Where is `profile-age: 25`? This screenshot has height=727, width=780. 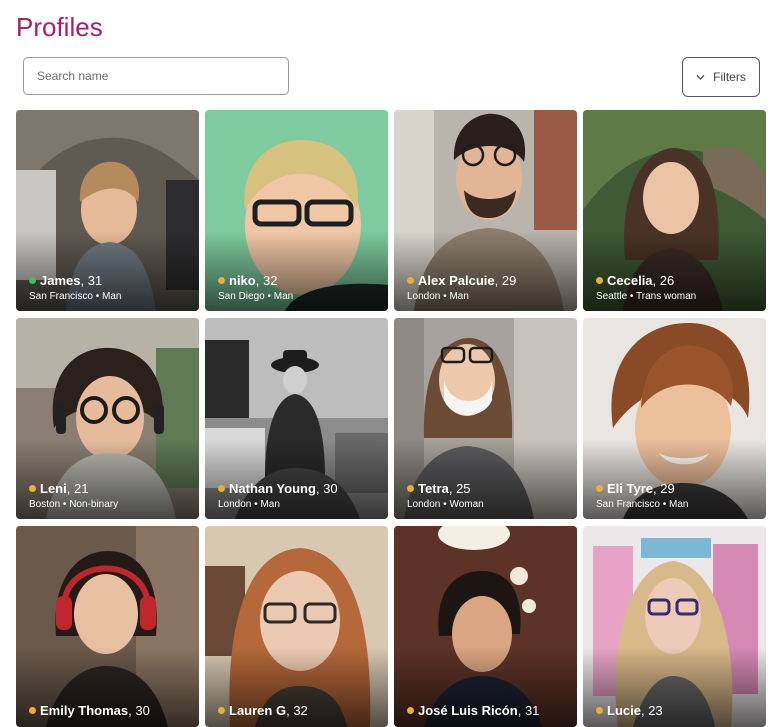
profile-age: 25 is located at coordinates (463, 488).